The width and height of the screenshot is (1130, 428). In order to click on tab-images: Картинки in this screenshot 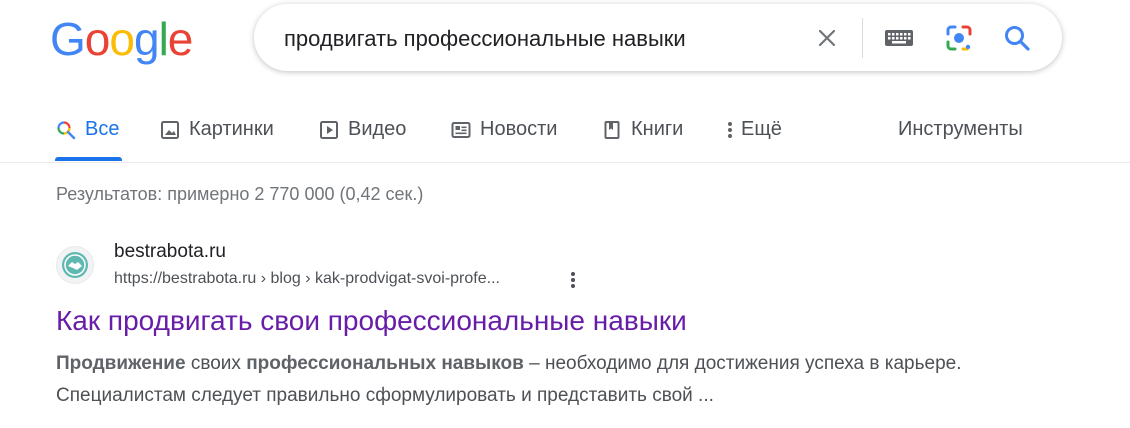, I will do `click(216, 135)`.